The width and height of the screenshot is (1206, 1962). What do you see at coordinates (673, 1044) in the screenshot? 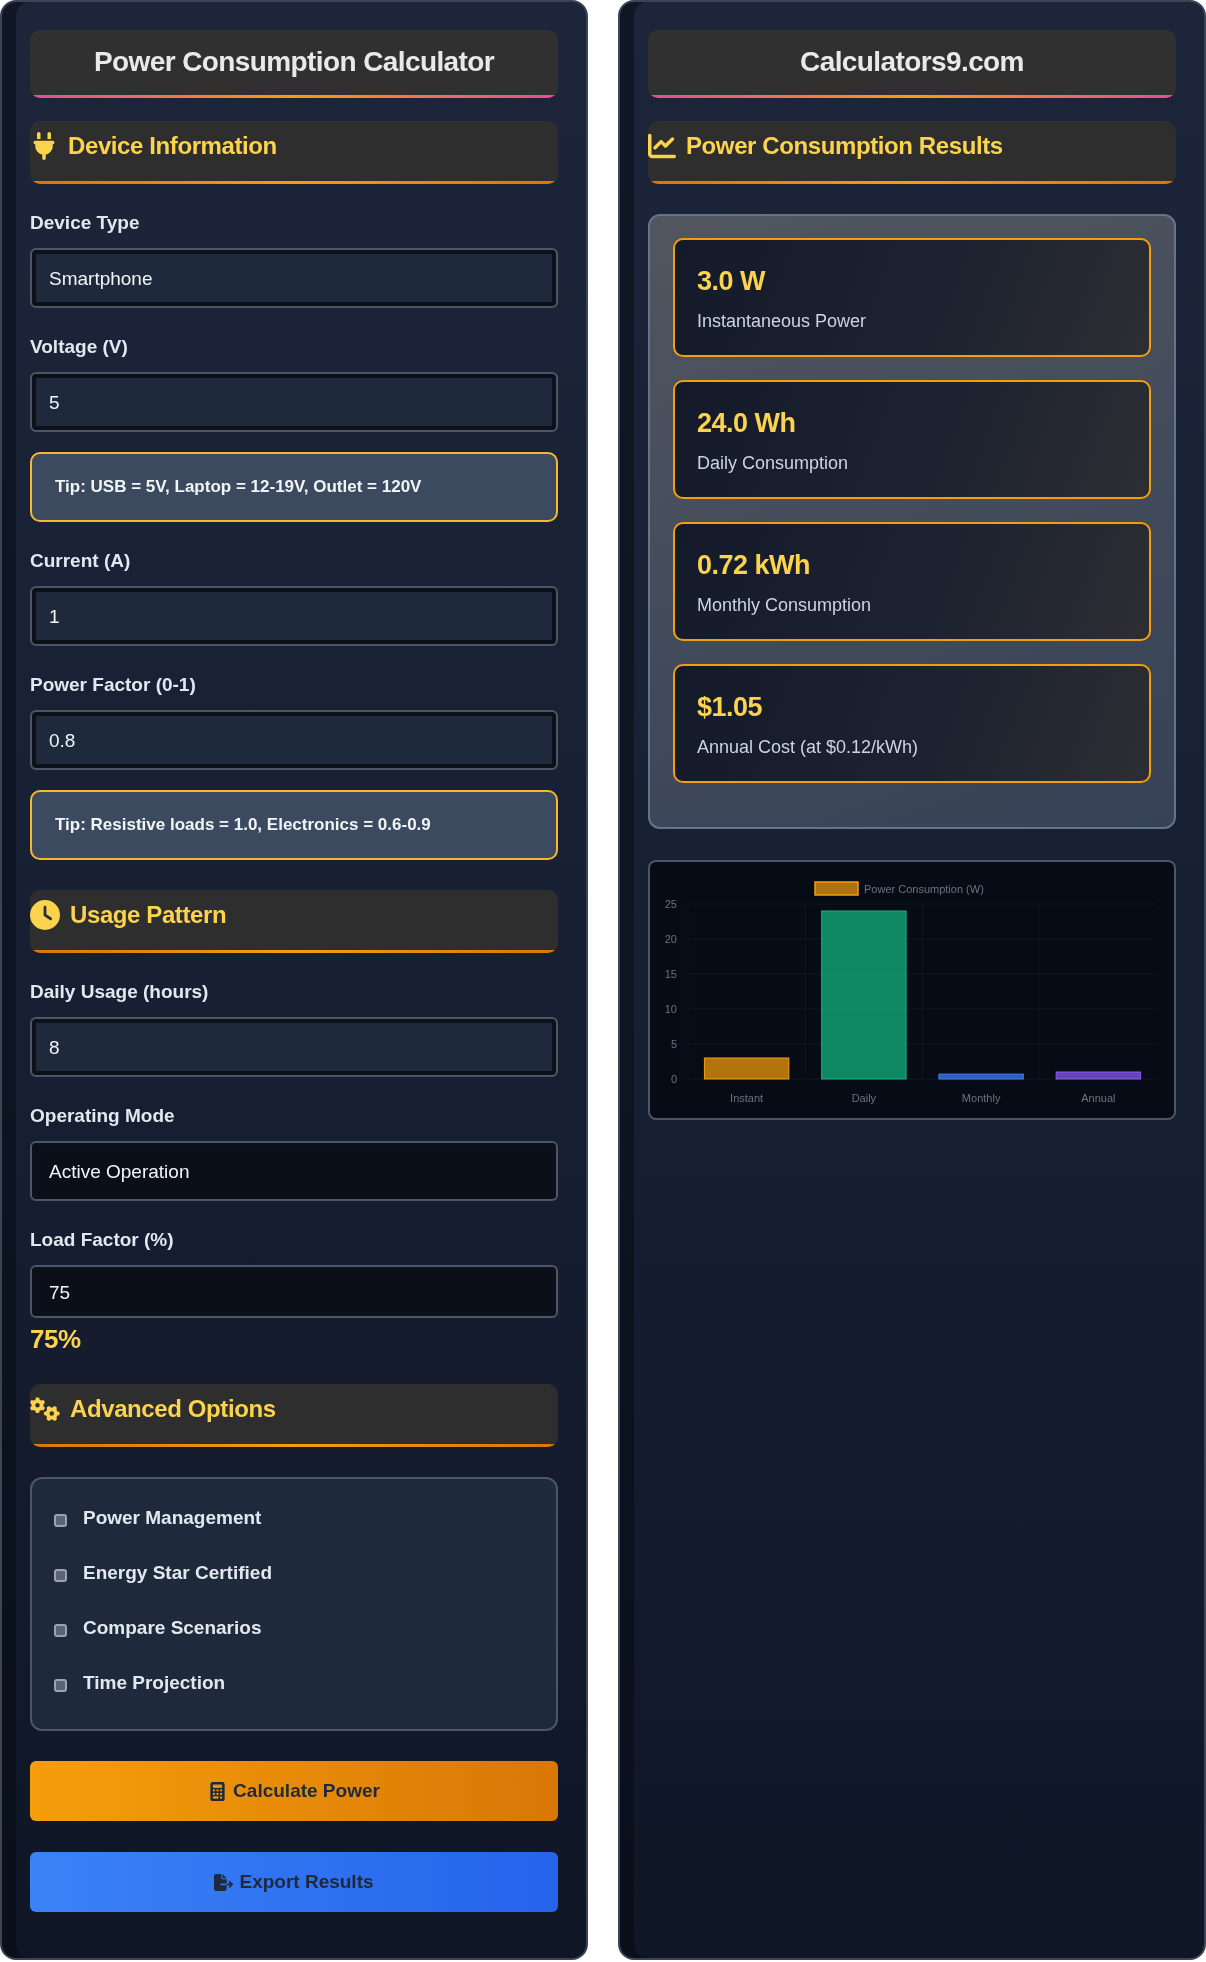
I see `axis-tick-label: 5` at bounding box center [673, 1044].